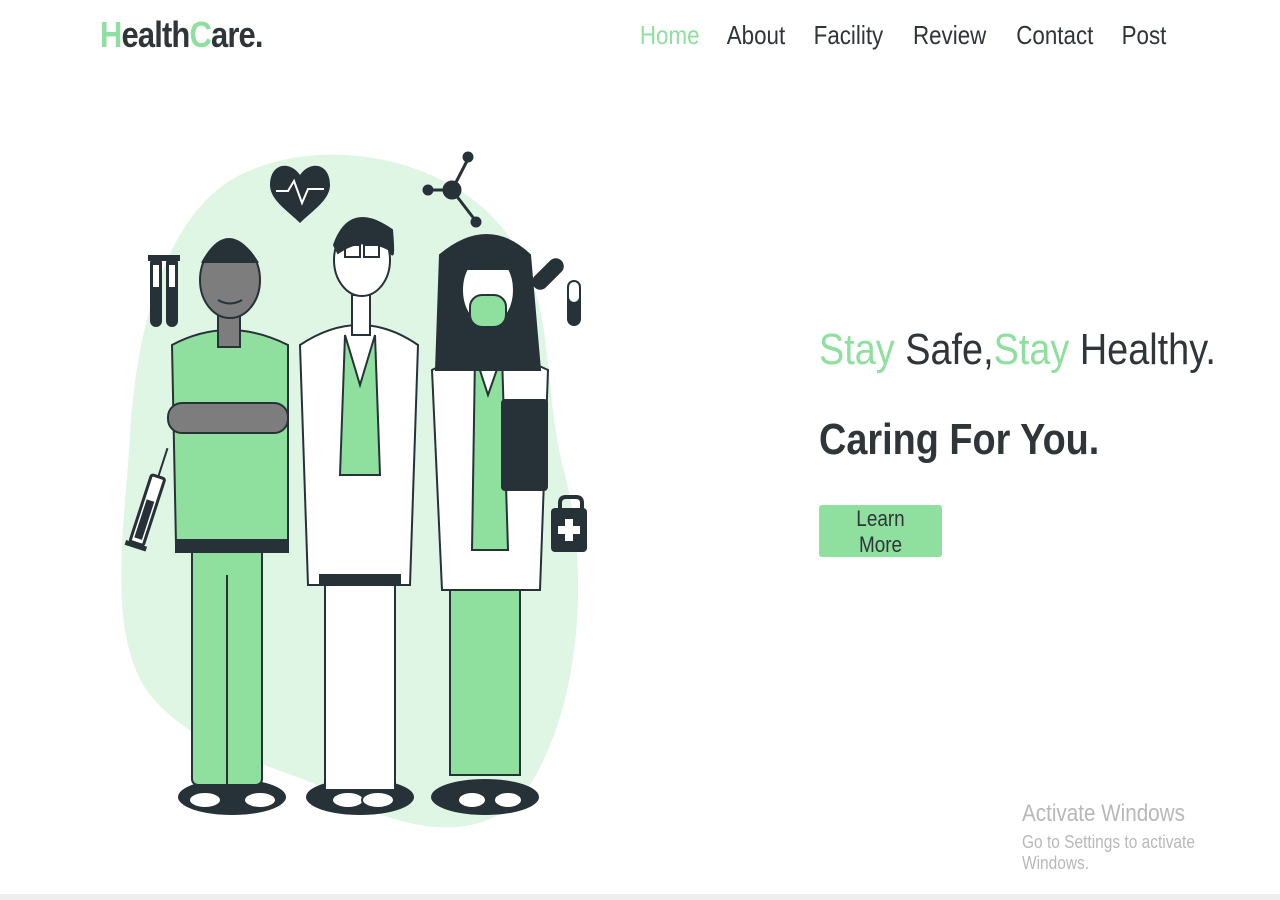  Describe the element at coordinates (640, 897) in the screenshot. I see `bottom-scroll-edge` at that location.